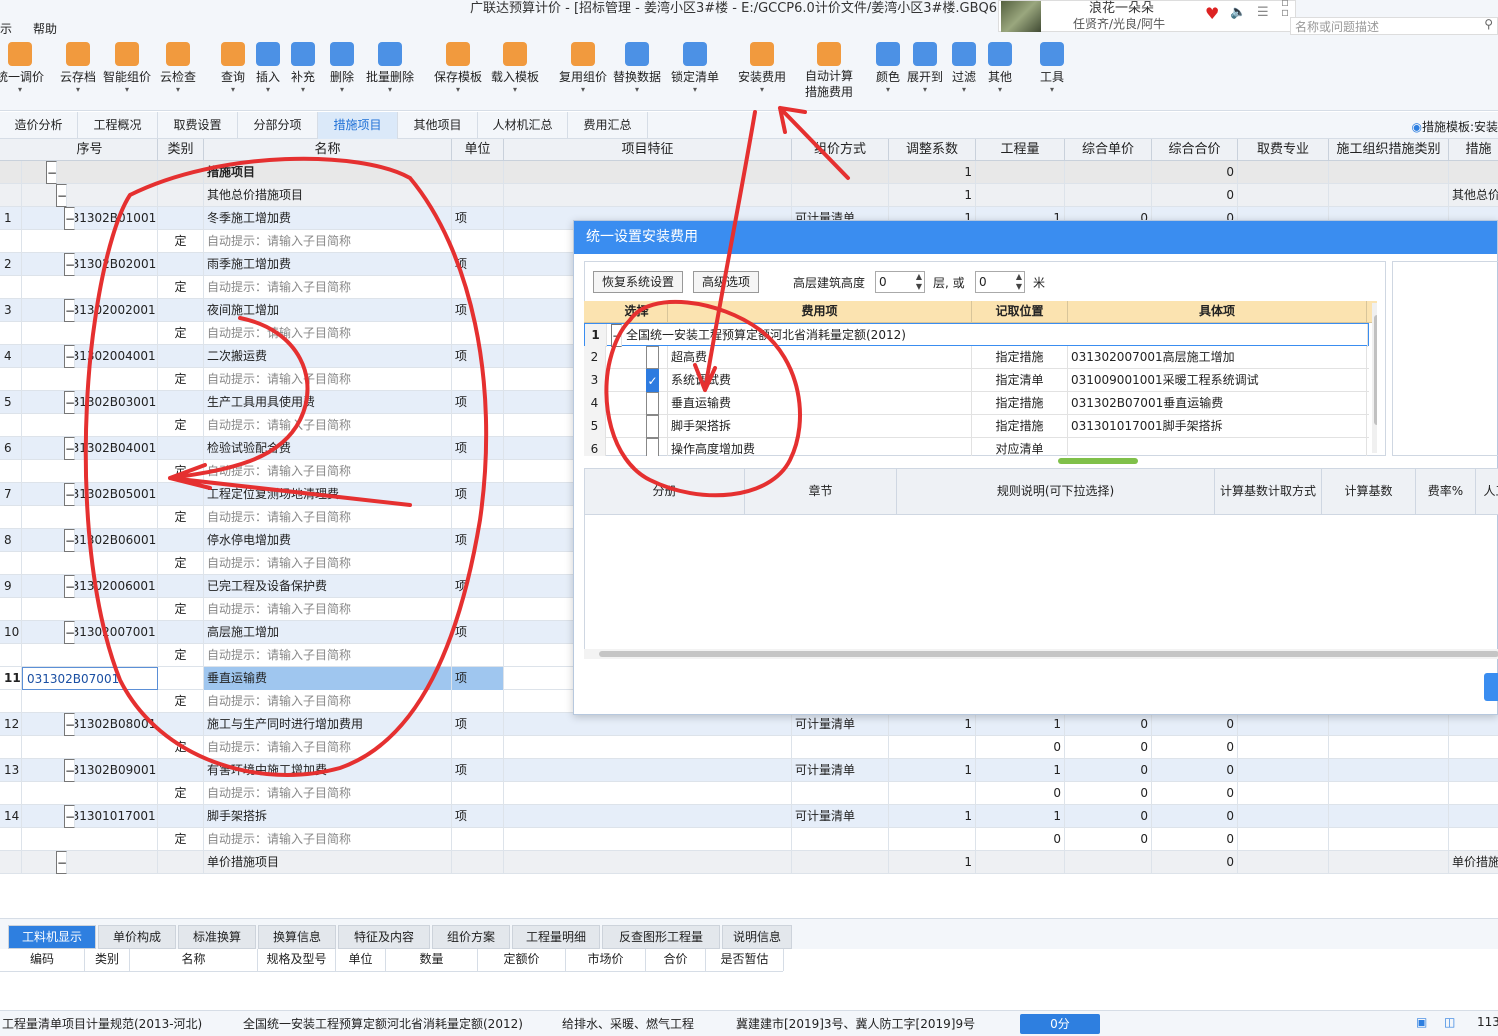  What do you see at coordinates (1052, 68) in the screenshot?
I see `toolbar-tools-button: 工具 ▾` at bounding box center [1052, 68].